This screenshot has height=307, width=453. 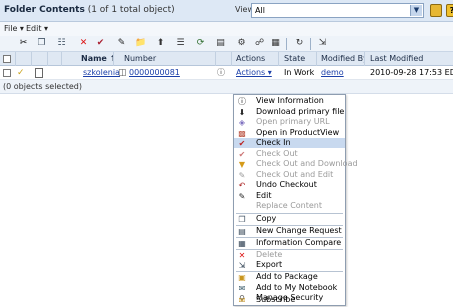 What do you see at coordinates (289, 243) in the screenshot?
I see `menu-item-information-compare: ▦ Information Compare` at bounding box center [289, 243].